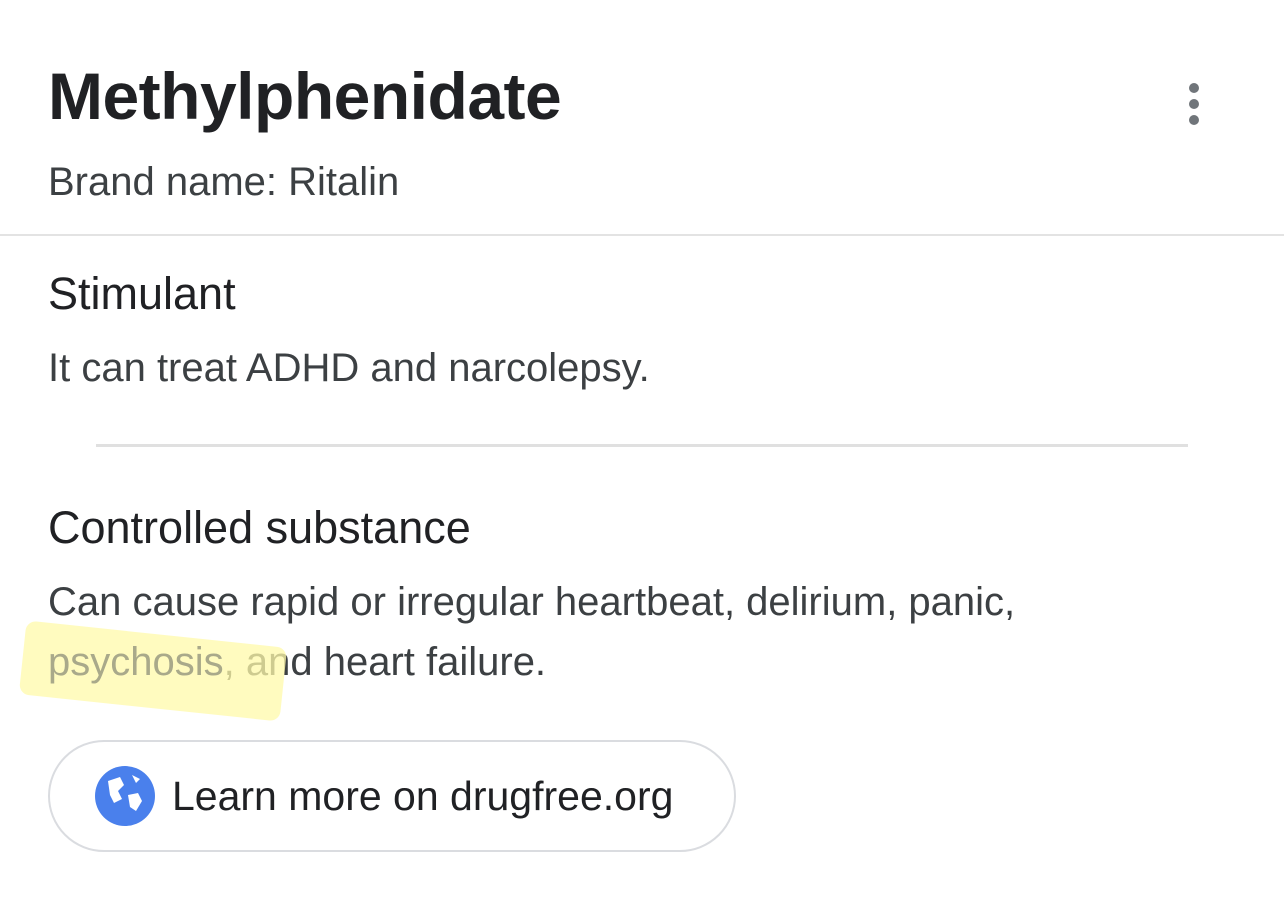  I want to click on globe-icon, so click(125, 796).